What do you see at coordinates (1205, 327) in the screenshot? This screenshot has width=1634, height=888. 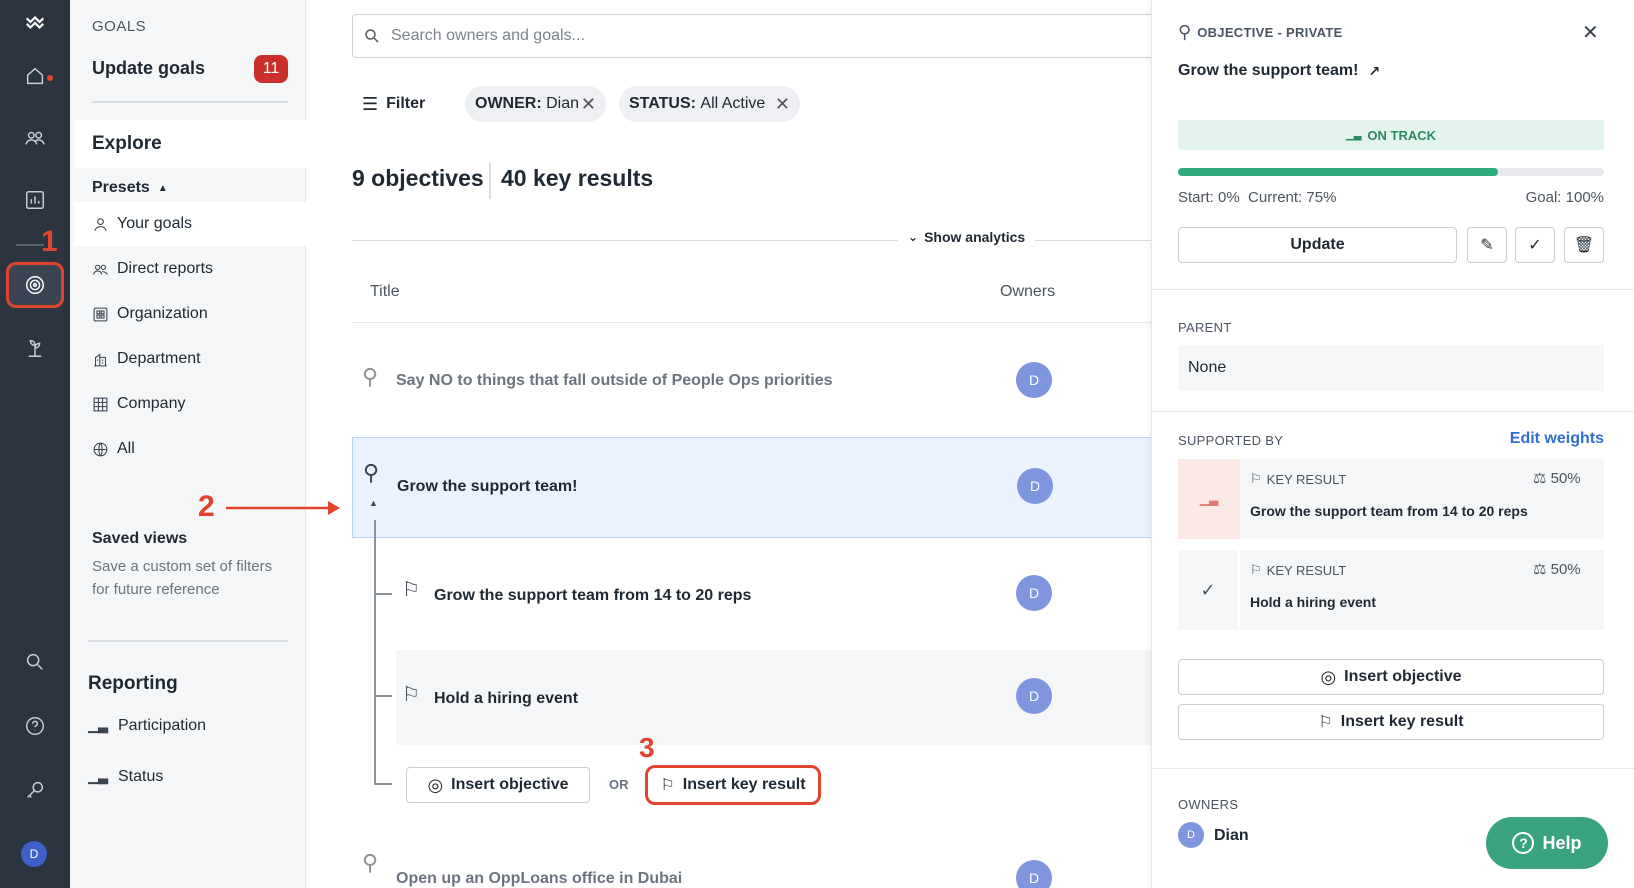 I see `parent-label: PARENT` at bounding box center [1205, 327].